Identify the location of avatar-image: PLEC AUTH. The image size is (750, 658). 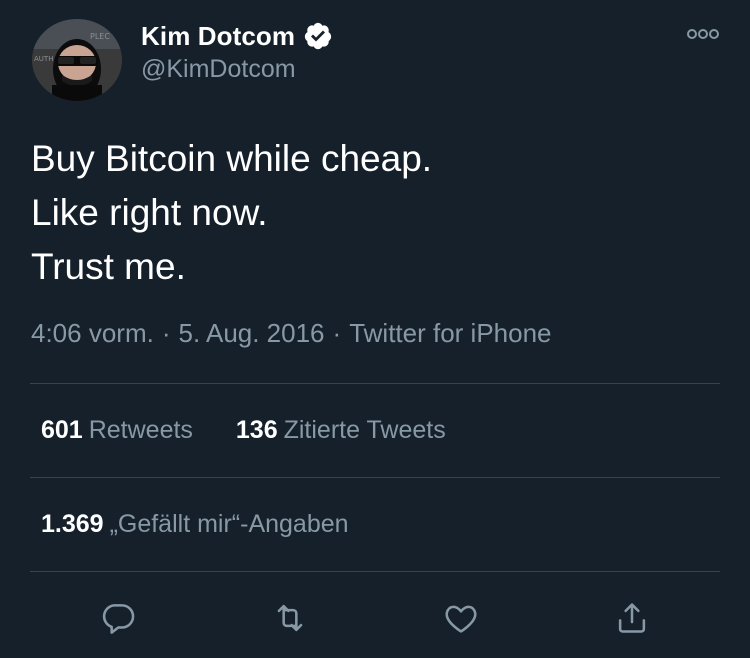
(77, 60).